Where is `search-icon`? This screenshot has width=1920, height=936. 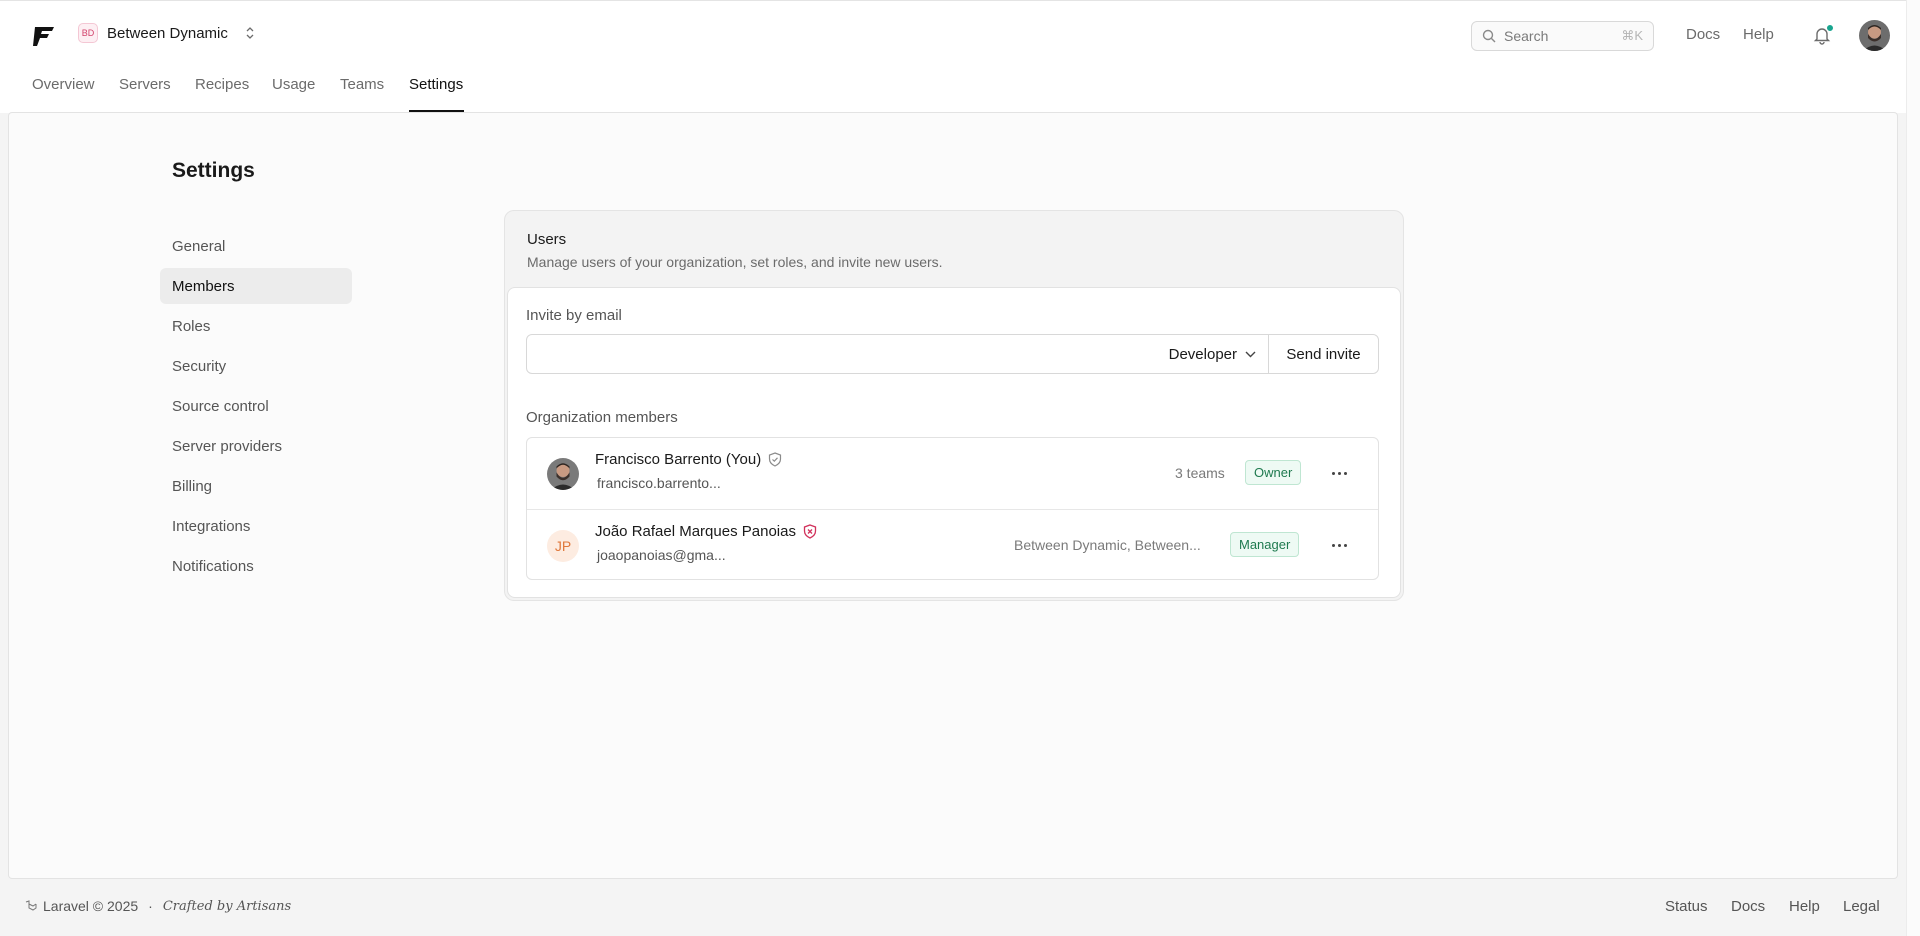
search-icon is located at coordinates (1489, 36).